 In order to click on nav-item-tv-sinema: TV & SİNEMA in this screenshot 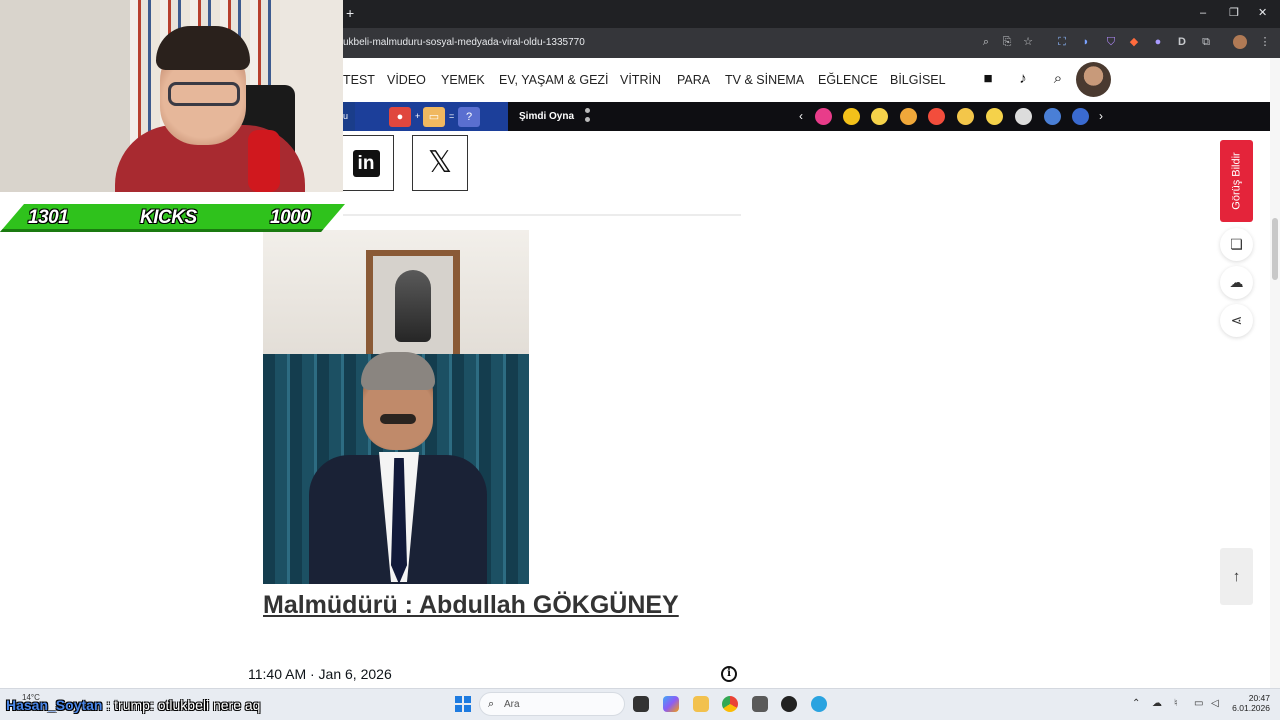, I will do `click(764, 80)`.